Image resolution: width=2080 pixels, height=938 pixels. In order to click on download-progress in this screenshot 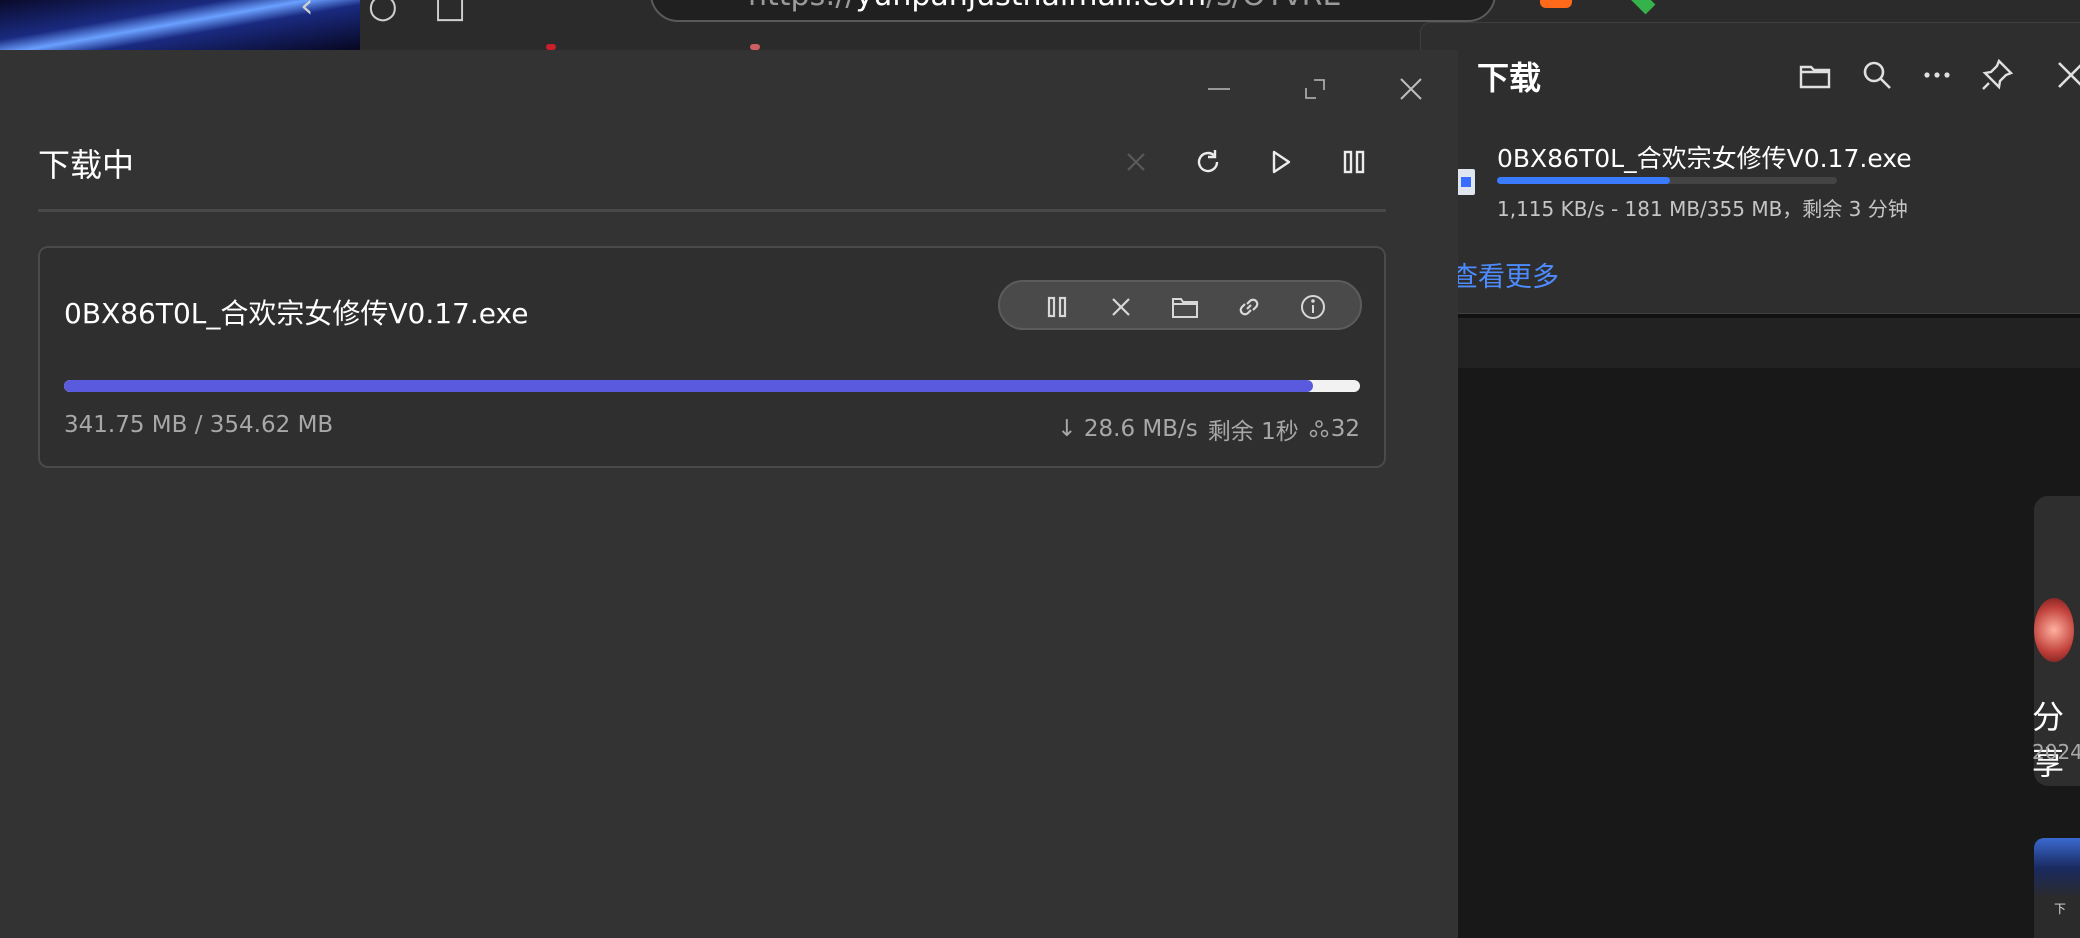, I will do `click(1667, 180)`.